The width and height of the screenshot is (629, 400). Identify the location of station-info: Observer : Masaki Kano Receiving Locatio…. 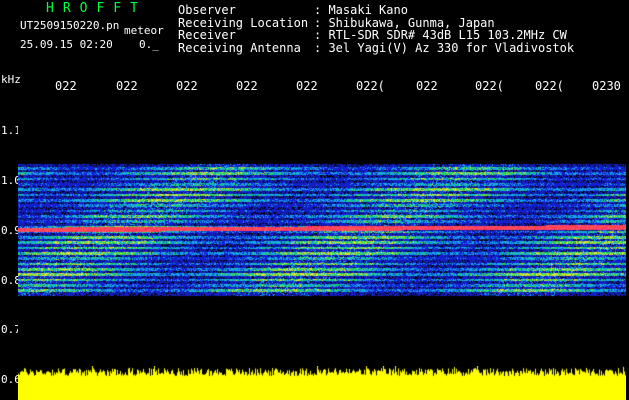
(376, 29).